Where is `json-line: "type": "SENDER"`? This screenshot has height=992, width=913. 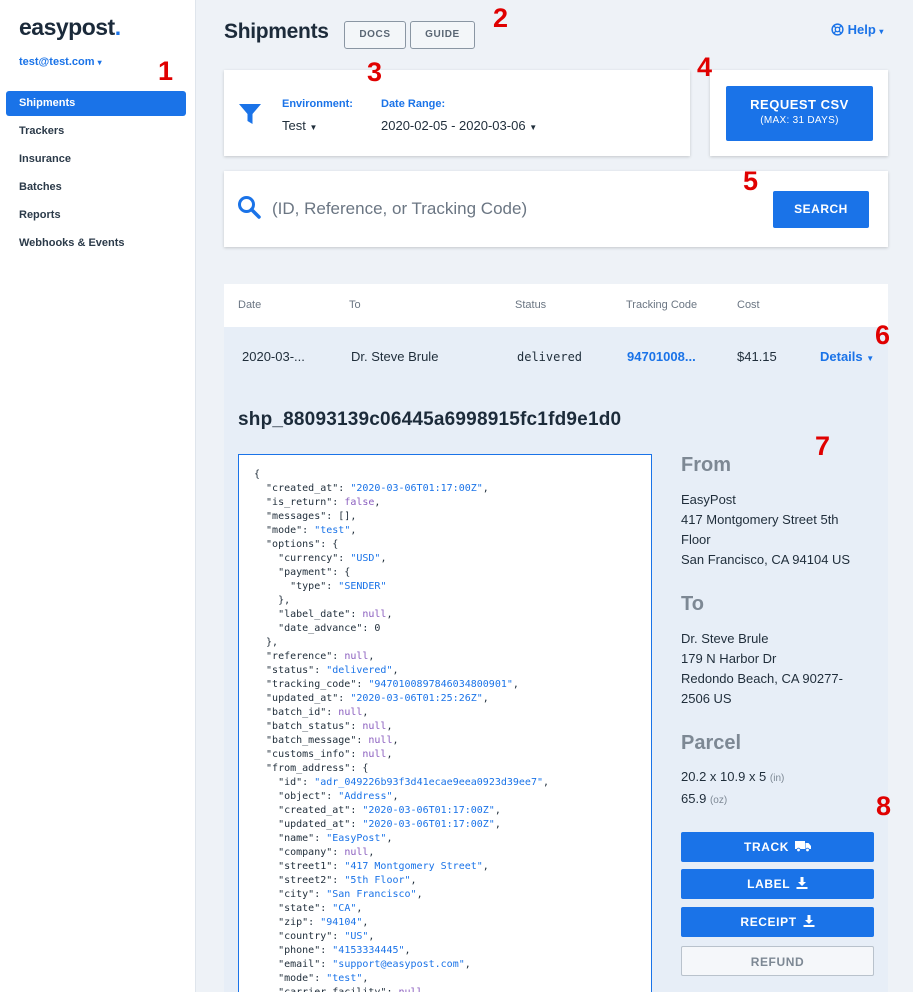
json-line: "type": "SENDER" is located at coordinates (320, 586).